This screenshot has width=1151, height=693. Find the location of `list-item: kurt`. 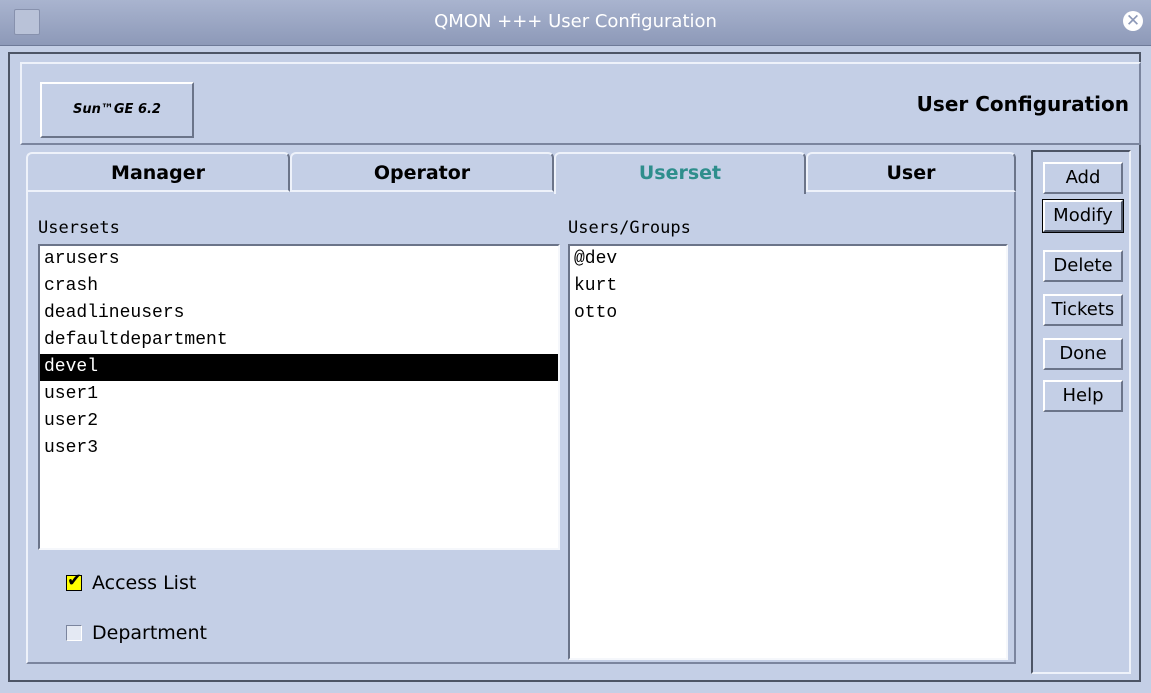

list-item: kurt is located at coordinates (788, 286).